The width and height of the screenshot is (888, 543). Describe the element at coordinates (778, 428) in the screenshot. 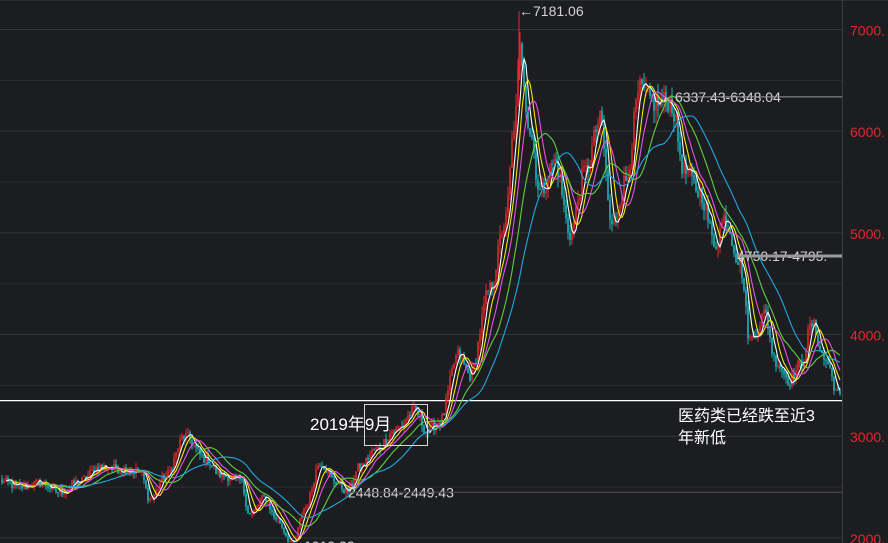

I see `headline-annotation: 医药类已经跌至近3 年新低` at that location.